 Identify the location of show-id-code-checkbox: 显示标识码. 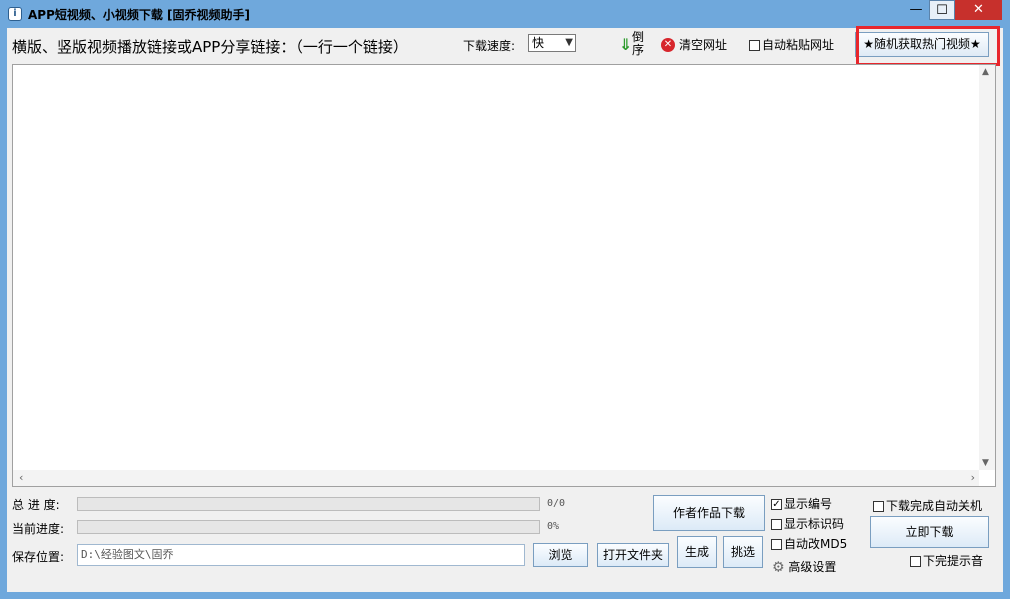
(807, 523).